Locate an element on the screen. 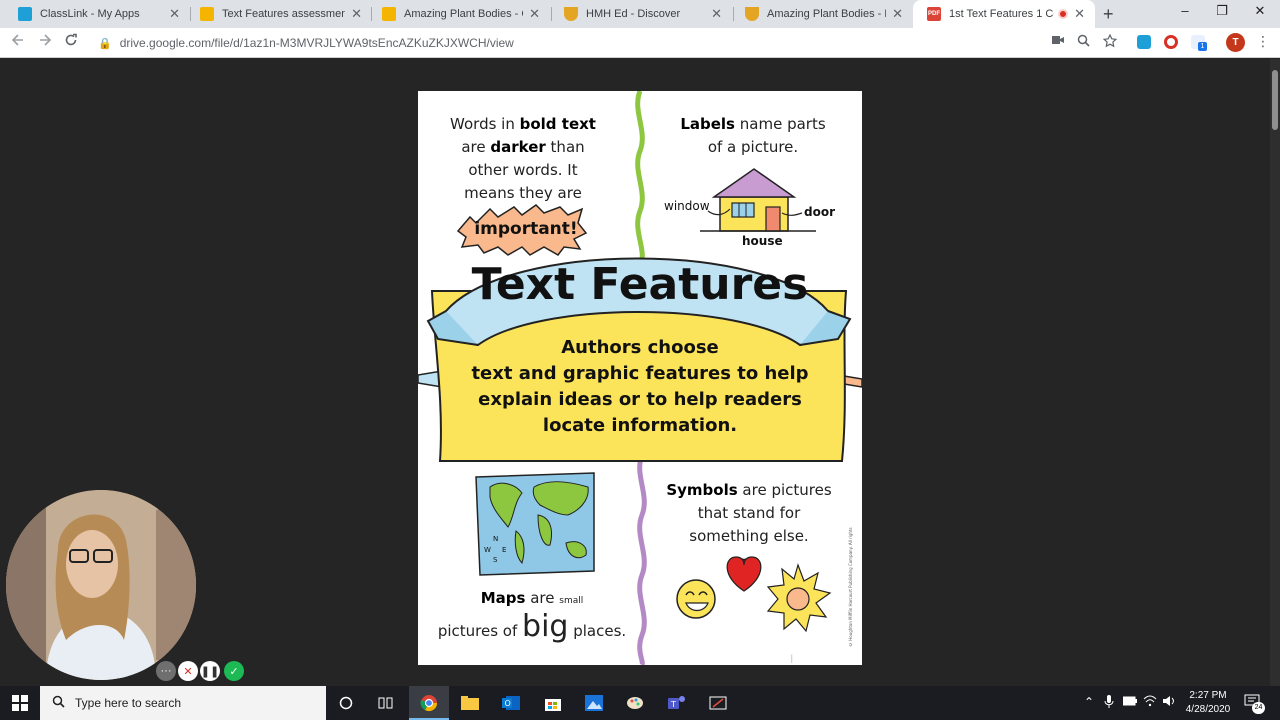 This screenshot has height=720, width=1280. more-options-button: ··· is located at coordinates (166, 671).